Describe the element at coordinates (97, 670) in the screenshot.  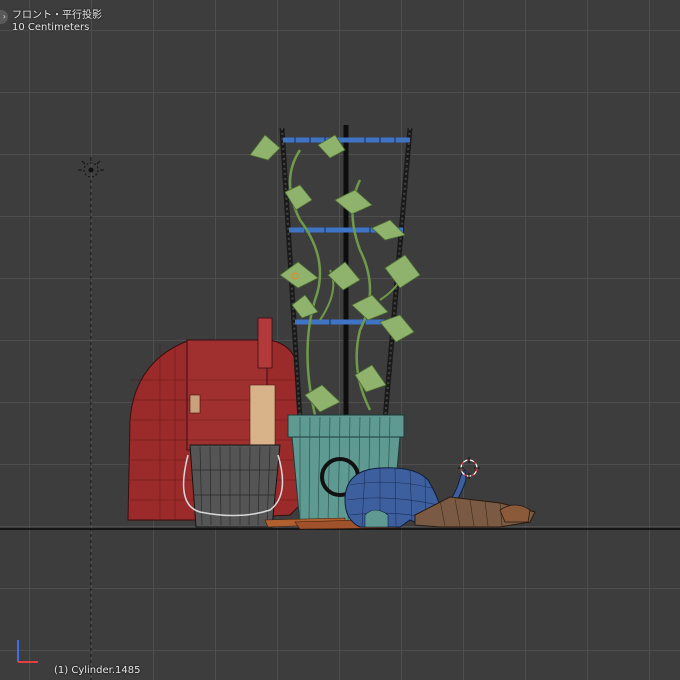
I see `active-object-label: (1) Cylinder.1485` at that location.